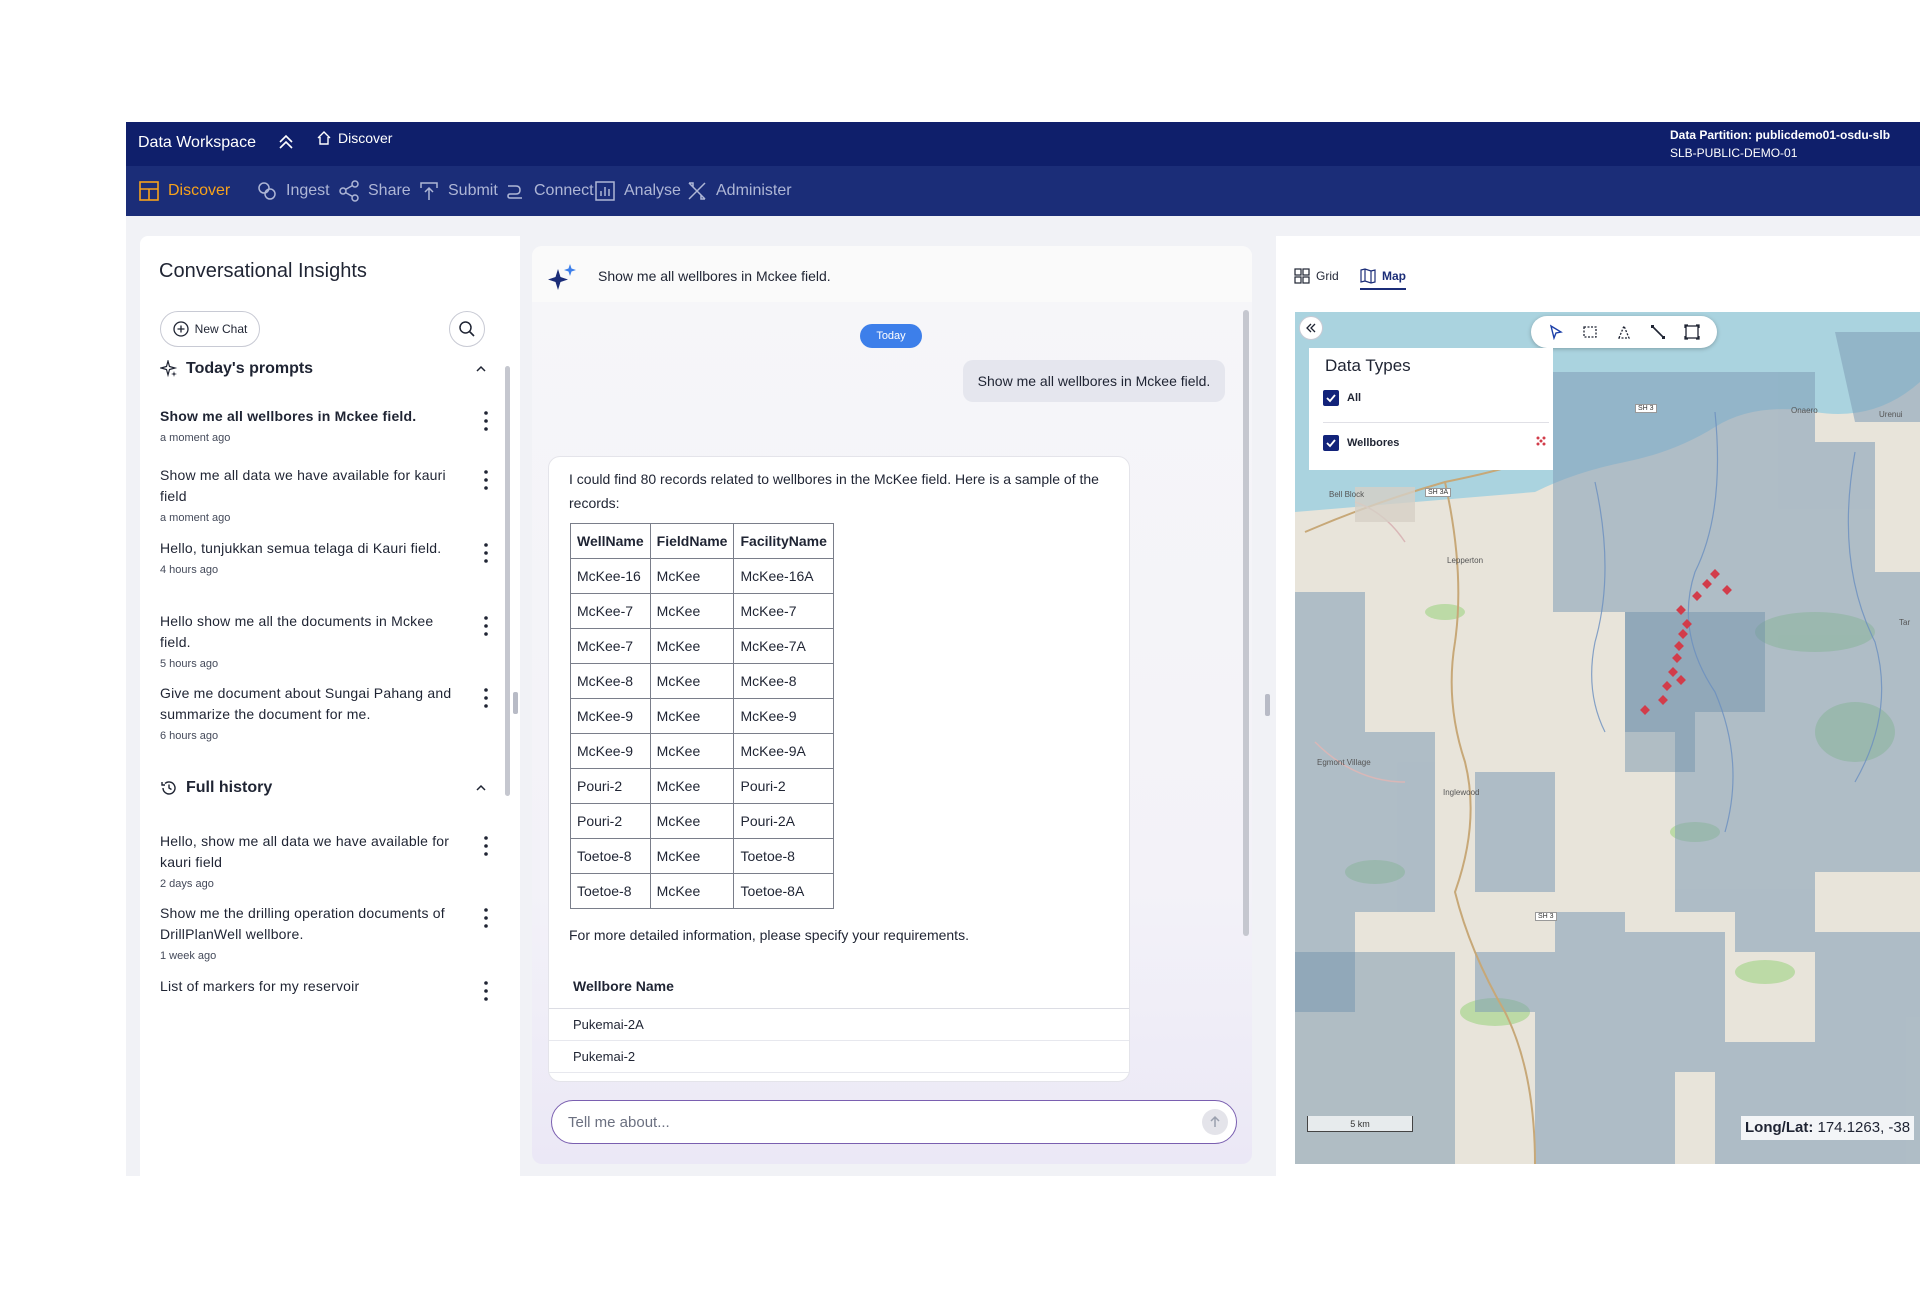 The height and width of the screenshot is (1300, 1920). Describe the element at coordinates (1556, 332) in the screenshot. I see `select-tool-button` at that location.